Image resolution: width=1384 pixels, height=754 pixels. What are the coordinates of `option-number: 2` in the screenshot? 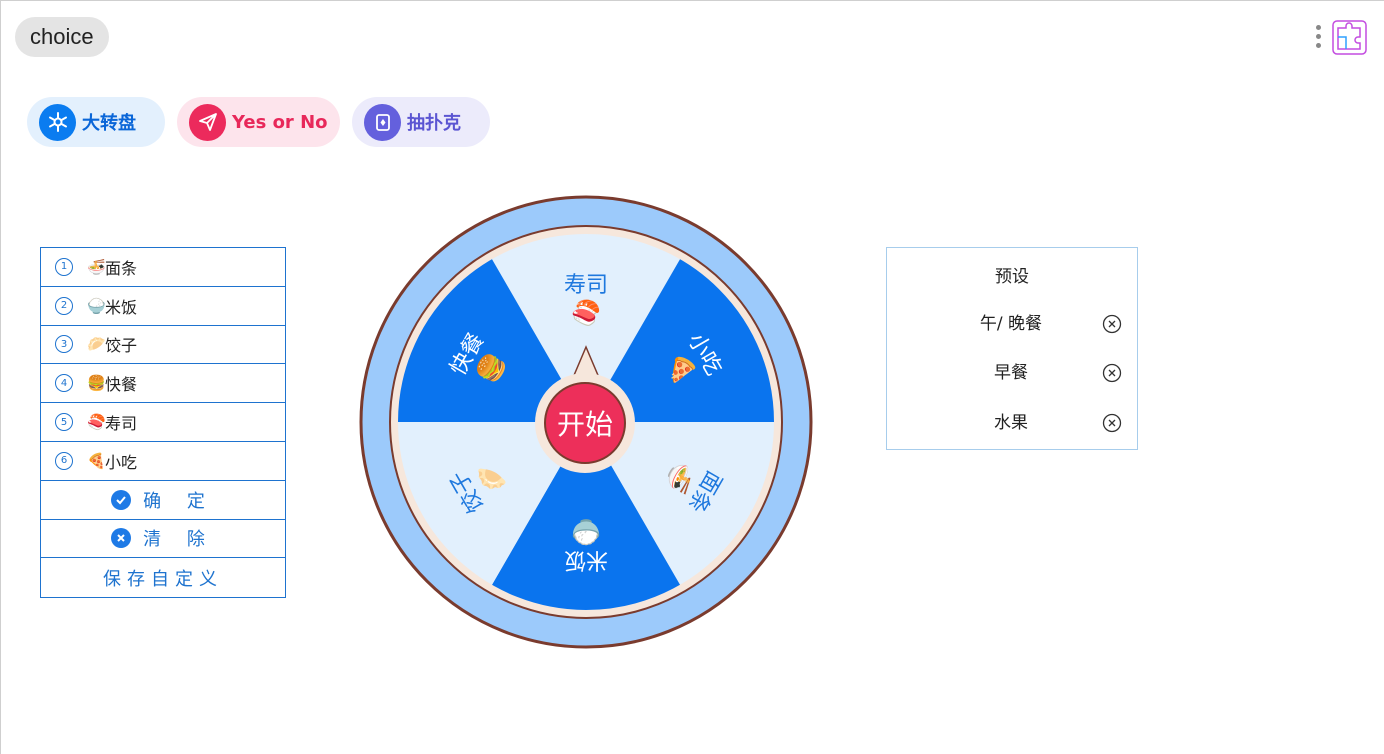 It's located at (64, 305).